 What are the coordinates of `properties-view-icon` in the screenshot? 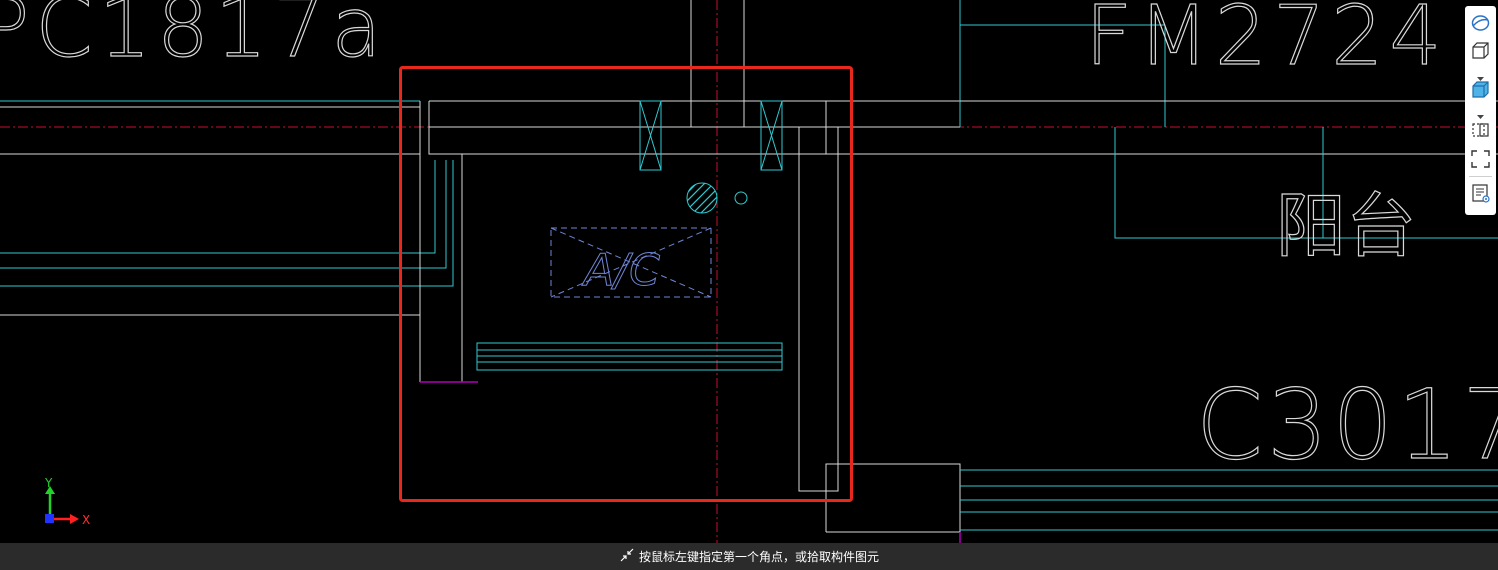 It's located at (1480, 193).